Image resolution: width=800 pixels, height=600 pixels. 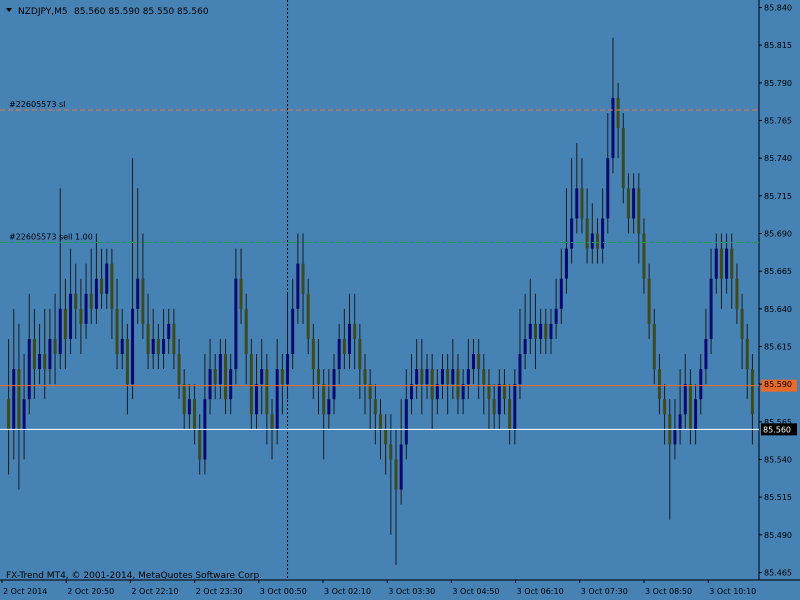 What do you see at coordinates (379, 105) in the screenshot?
I see `order-line: #22605573 sl` at bounding box center [379, 105].